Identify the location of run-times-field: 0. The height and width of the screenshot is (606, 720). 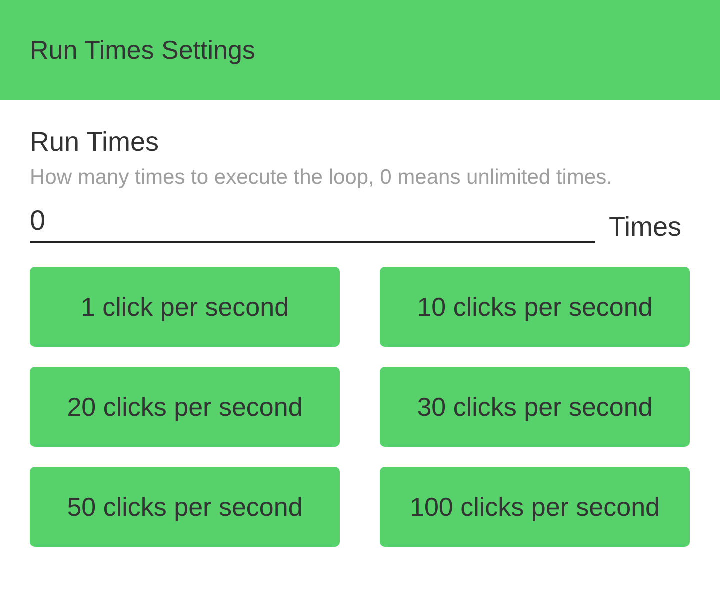
(312, 223).